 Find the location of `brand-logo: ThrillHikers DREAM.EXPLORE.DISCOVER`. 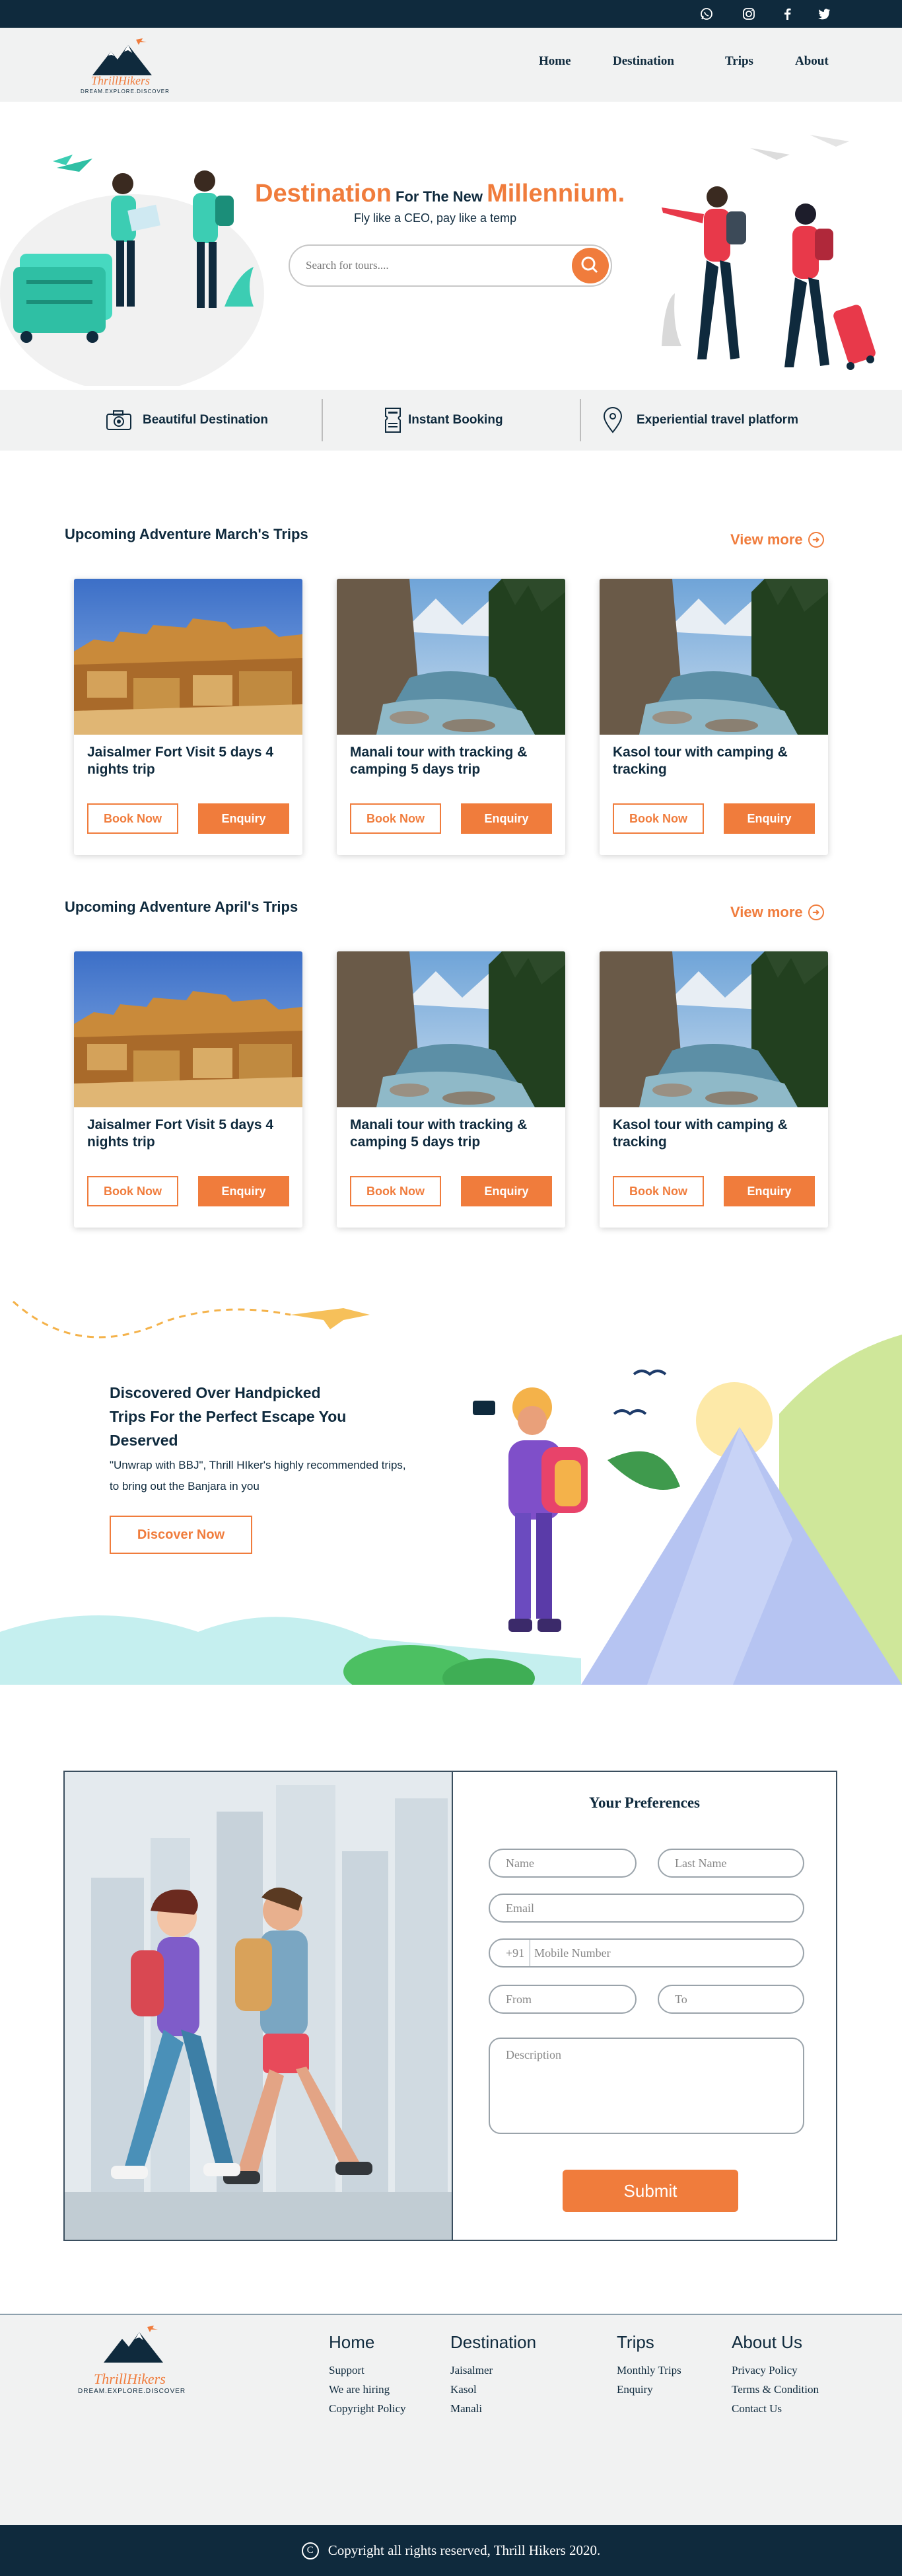

brand-logo: ThrillHikers DREAM.EXPLORE.DISCOVER is located at coordinates (123, 64).